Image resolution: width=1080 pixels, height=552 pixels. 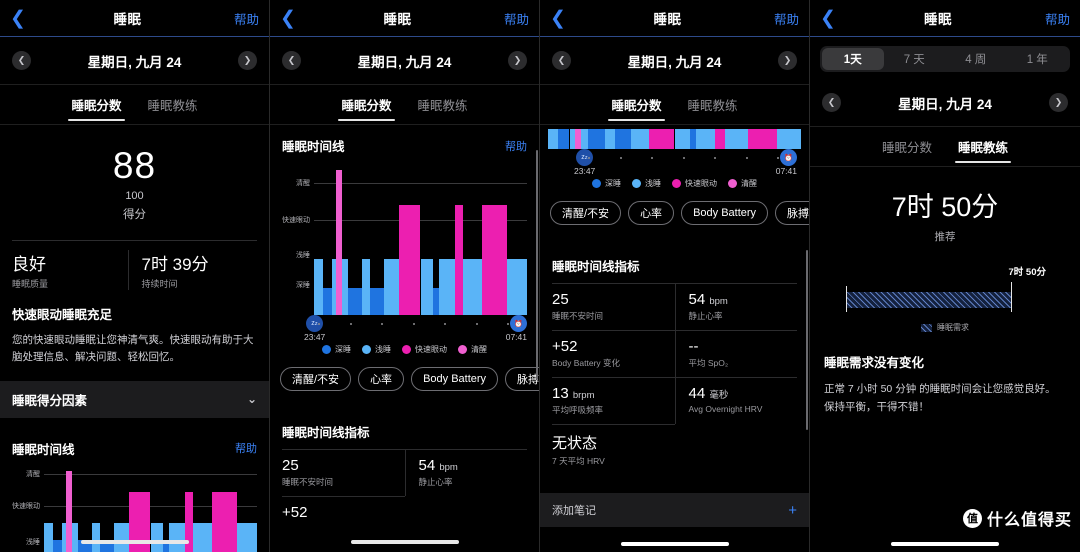 What do you see at coordinates (945, 103) in the screenshot?
I see `date-selector: ❮ 星期日, 九月 24 ❯` at bounding box center [945, 103].